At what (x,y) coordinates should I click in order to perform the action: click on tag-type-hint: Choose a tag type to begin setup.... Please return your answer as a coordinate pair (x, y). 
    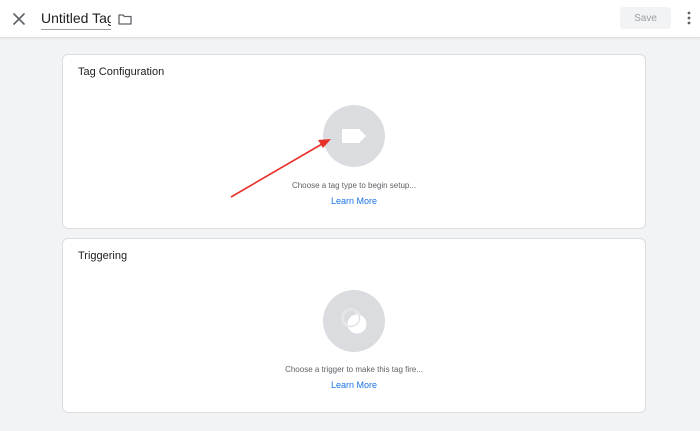
    Looking at the image, I should click on (354, 185).